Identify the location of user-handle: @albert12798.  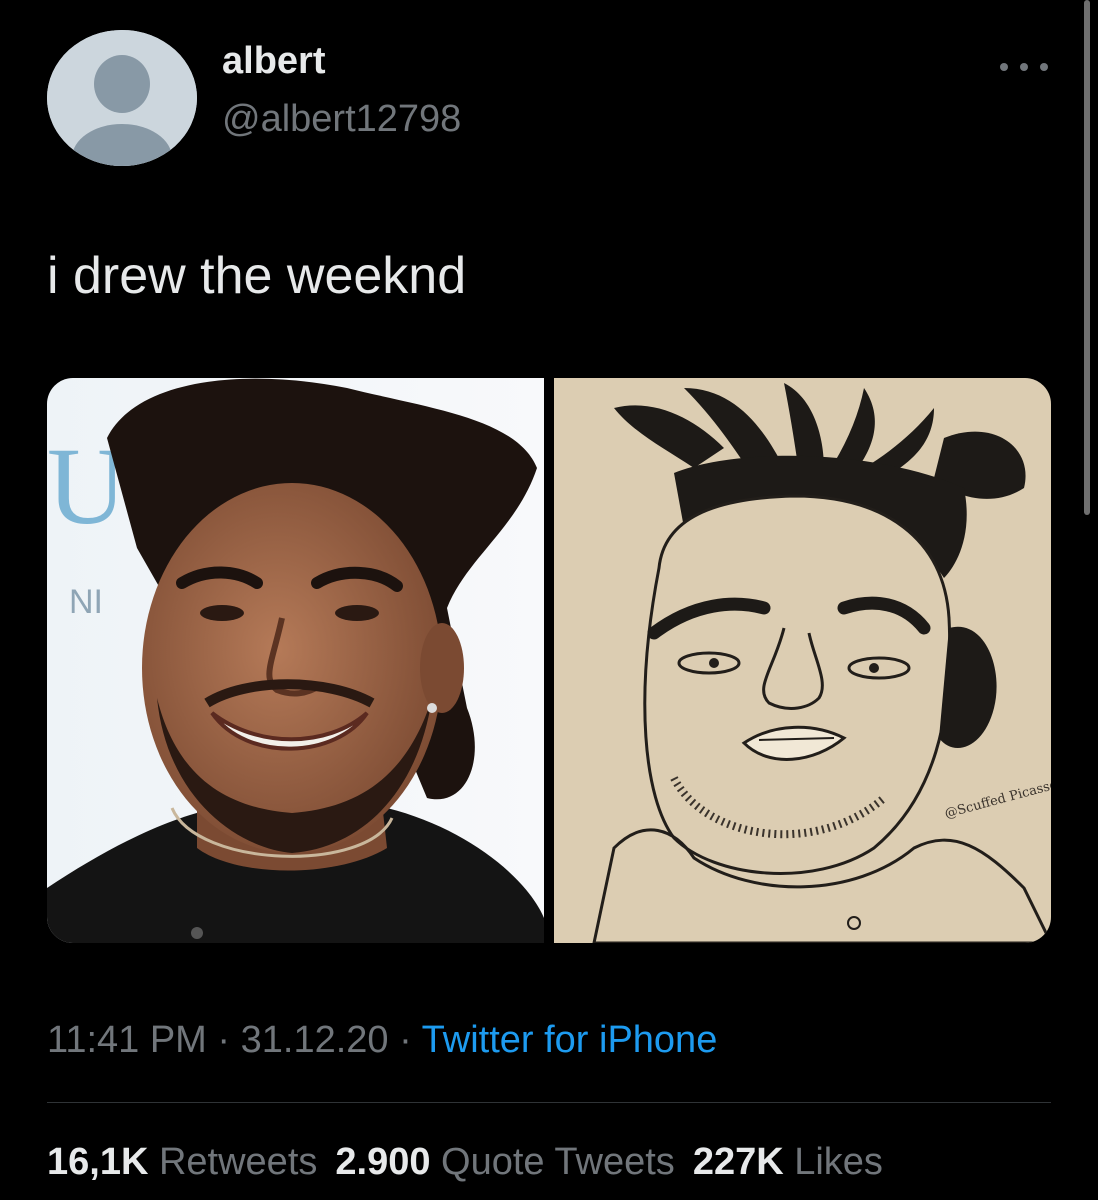
(341, 119).